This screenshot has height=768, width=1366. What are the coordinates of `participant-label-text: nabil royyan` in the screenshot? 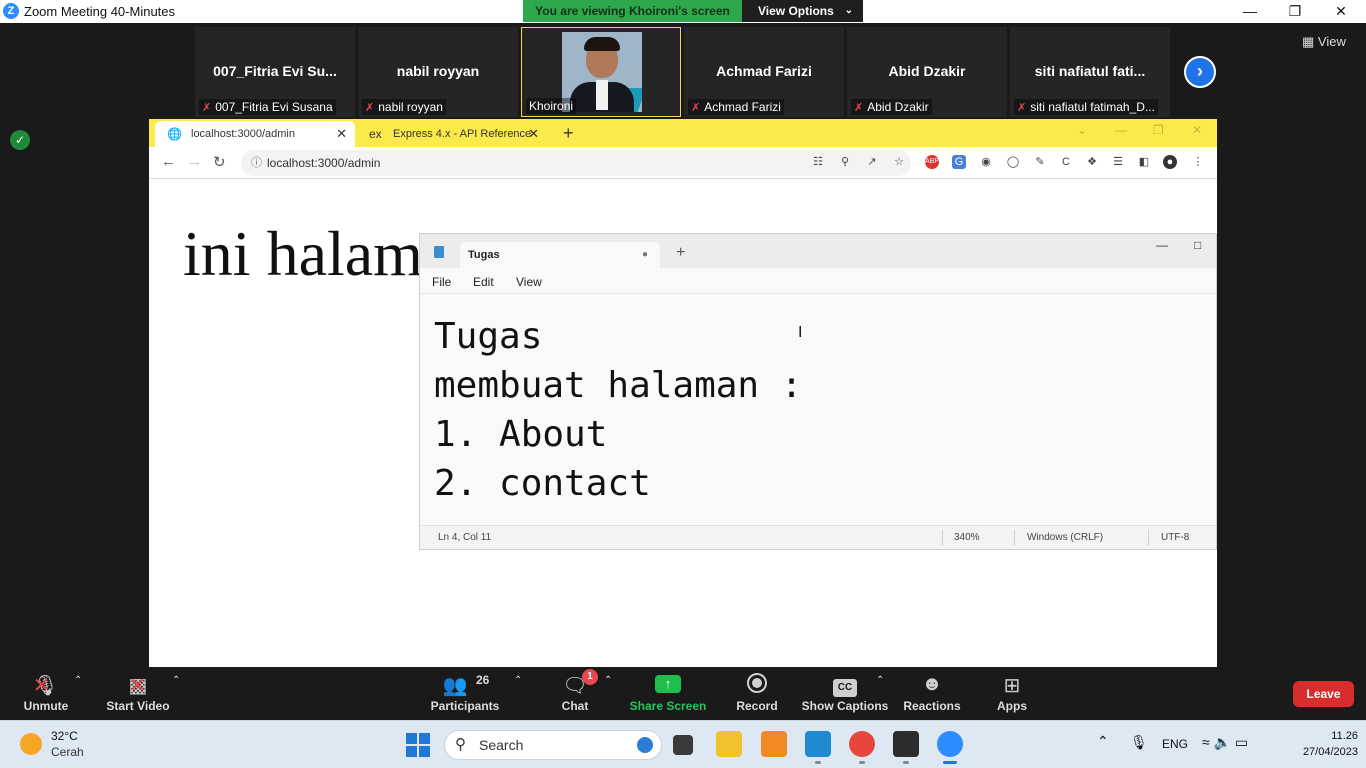 It's located at (410, 107).